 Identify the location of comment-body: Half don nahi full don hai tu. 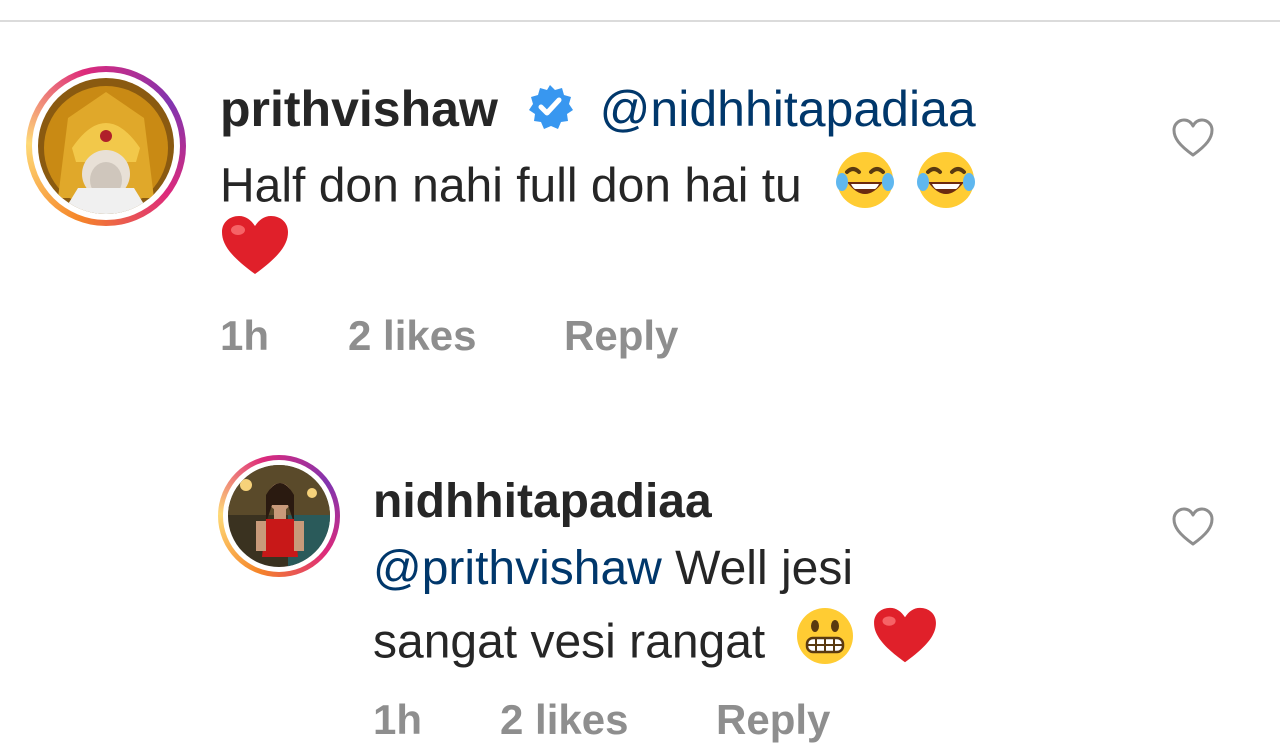
(599, 189).